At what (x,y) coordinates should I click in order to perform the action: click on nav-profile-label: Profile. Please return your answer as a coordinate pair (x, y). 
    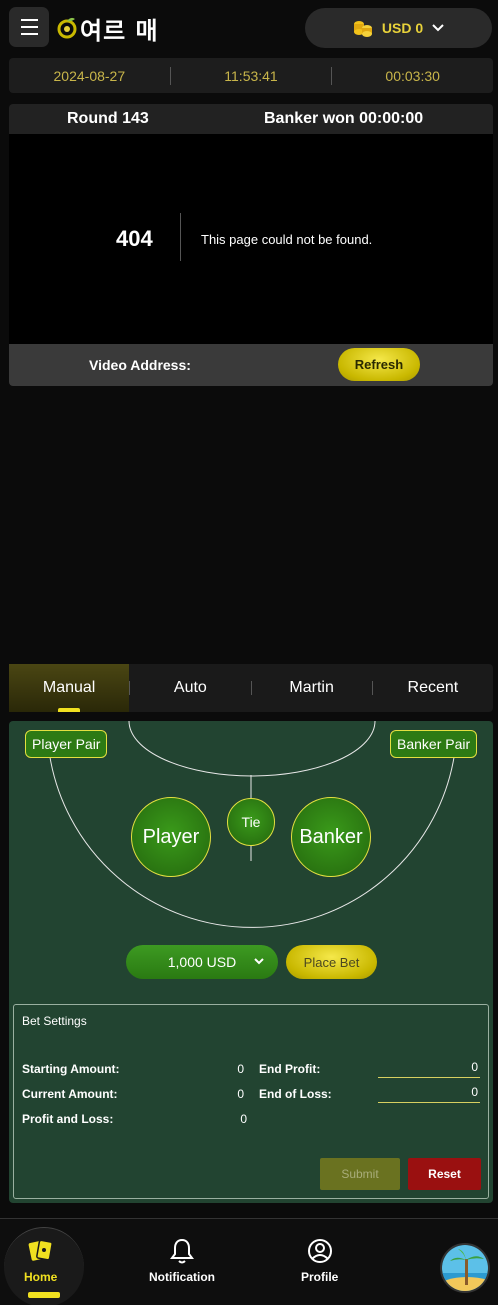
    Looking at the image, I should click on (320, 1277).